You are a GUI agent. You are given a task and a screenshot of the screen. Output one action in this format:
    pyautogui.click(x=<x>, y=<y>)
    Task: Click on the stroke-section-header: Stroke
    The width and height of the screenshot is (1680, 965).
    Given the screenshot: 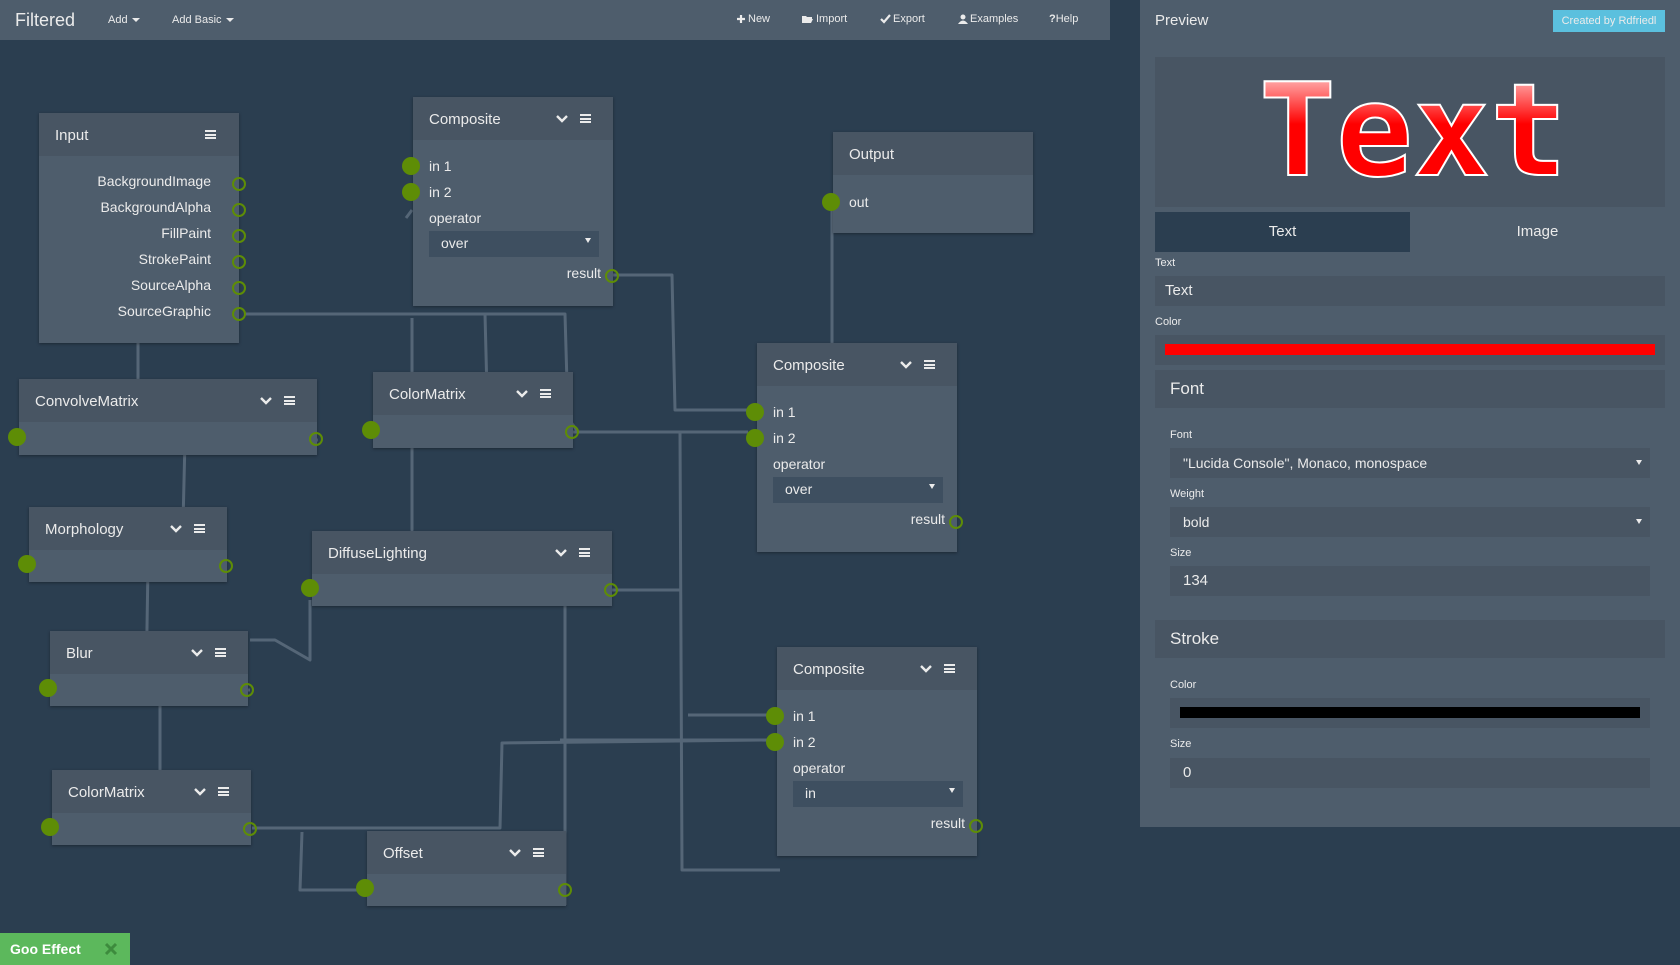 What is the action you would take?
    pyautogui.click(x=1410, y=639)
    